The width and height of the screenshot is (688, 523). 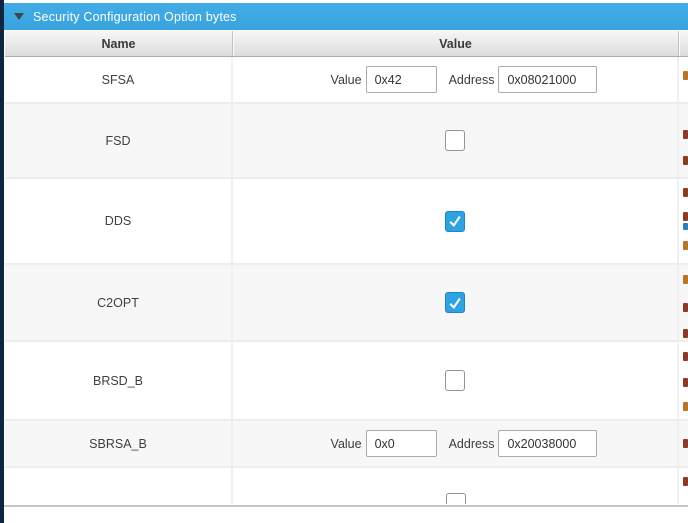 What do you see at coordinates (548, 79) in the screenshot?
I see `sfsa-address-input` at bounding box center [548, 79].